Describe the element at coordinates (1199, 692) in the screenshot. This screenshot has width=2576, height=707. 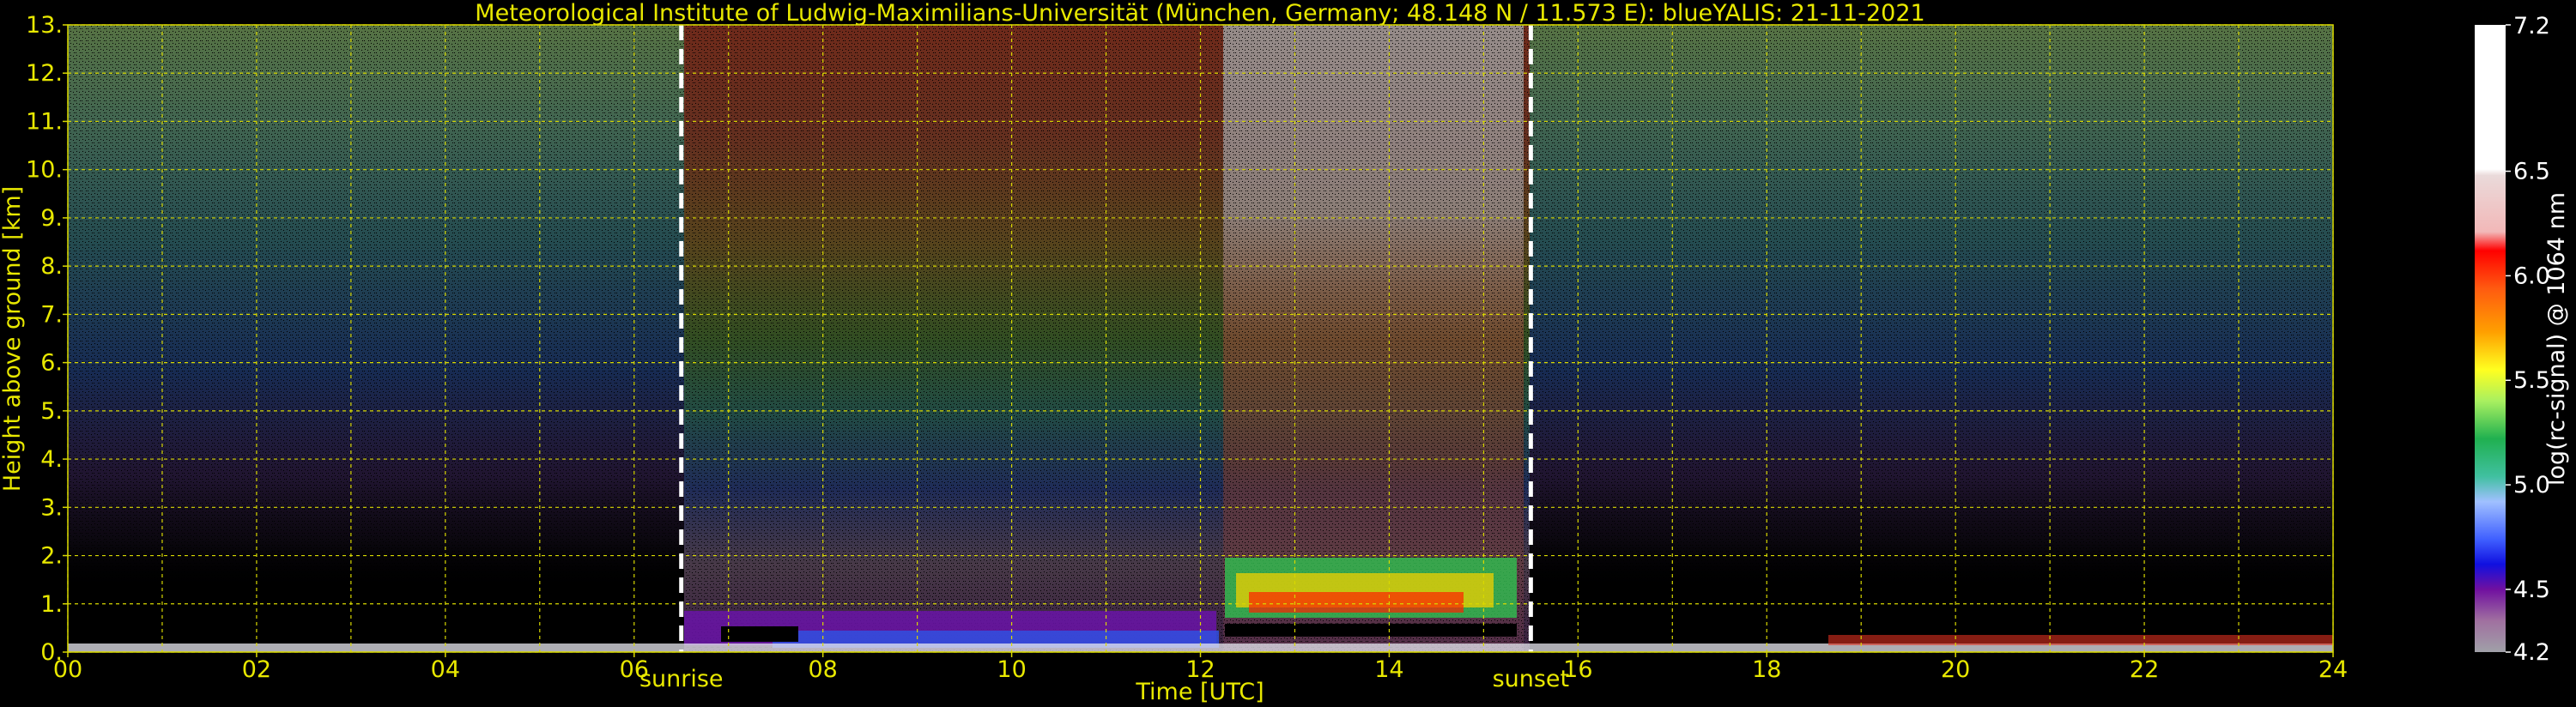
I see `x-axis-label: Time [UTC]` at that location.